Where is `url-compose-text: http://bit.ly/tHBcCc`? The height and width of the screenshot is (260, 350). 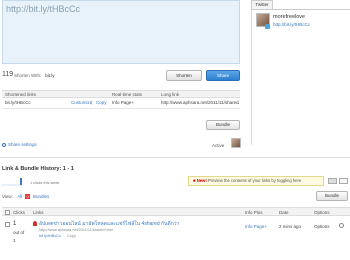
url-compose-text: http://bit.ly/tHBcCc is located at coordinates (43, 9).